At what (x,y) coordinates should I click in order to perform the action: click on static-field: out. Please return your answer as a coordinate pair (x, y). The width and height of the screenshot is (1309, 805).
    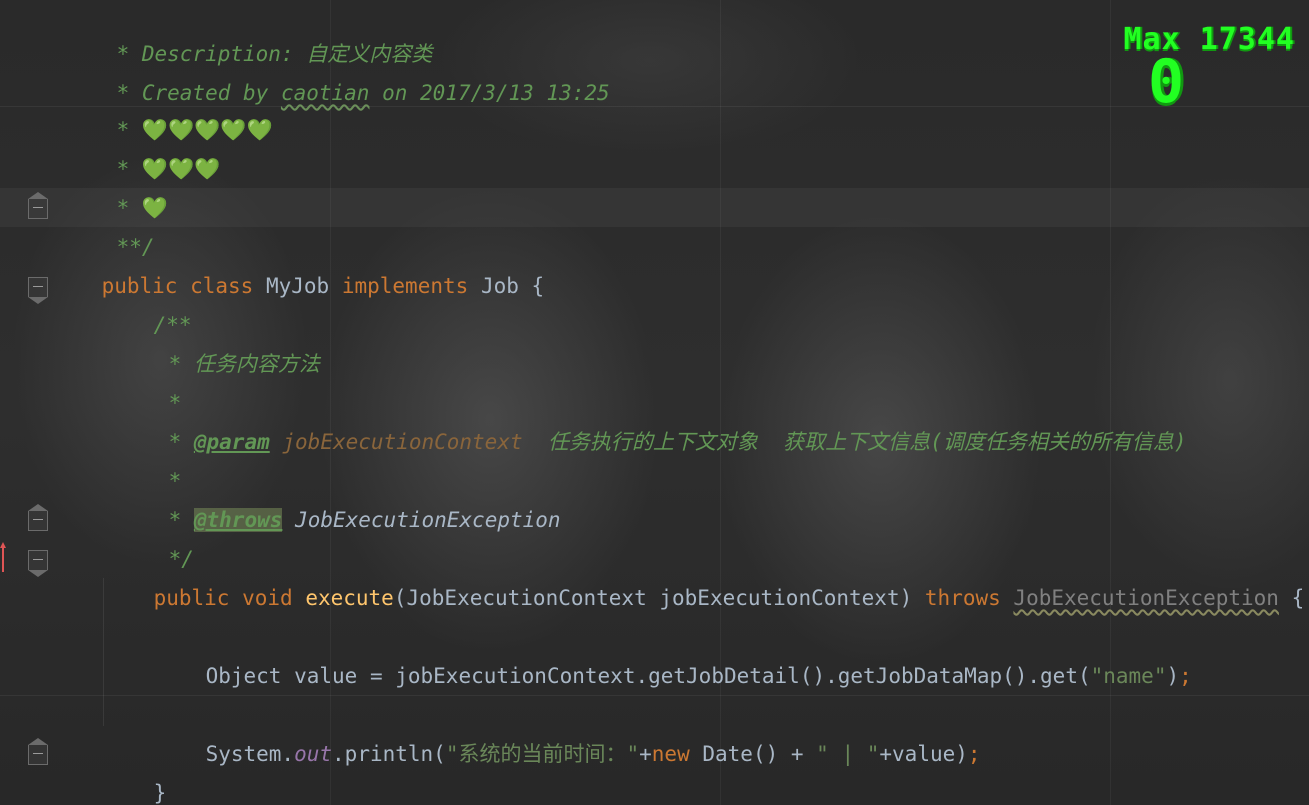
    Looking at the image, I should click on (313, 754).